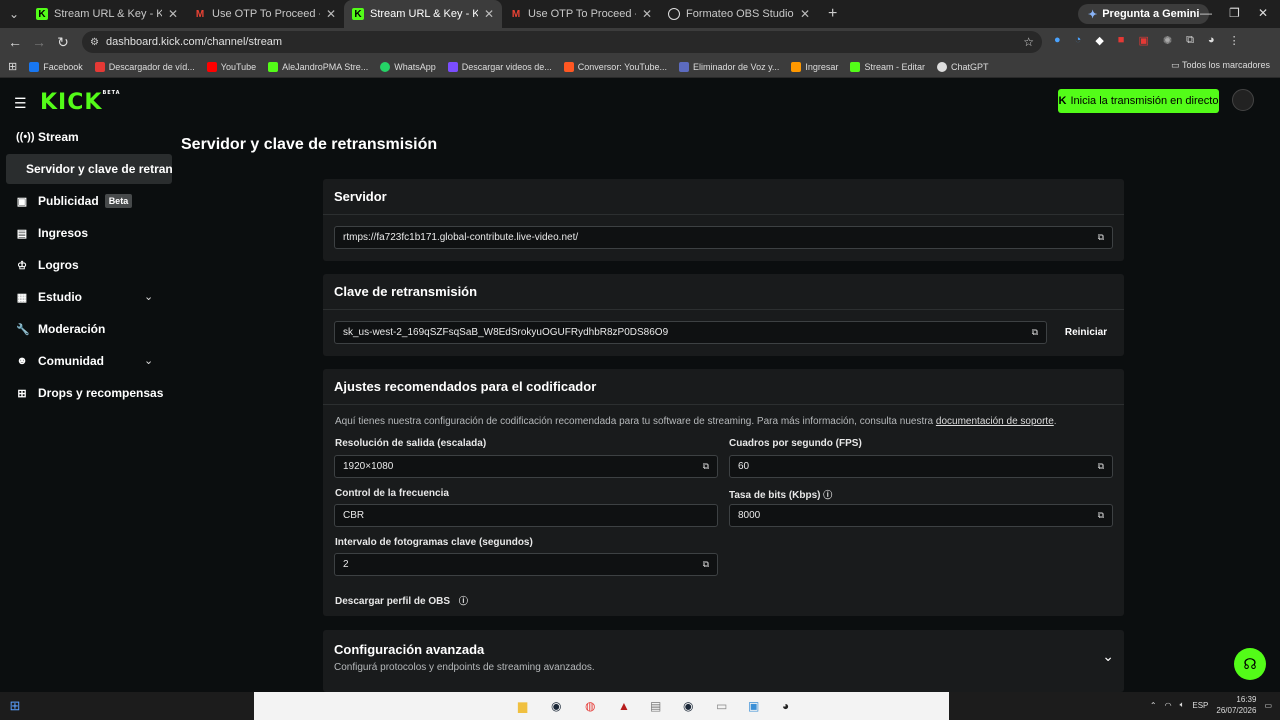 This screenshot has width=1280, height=720. What do you see at coordinates (832, 14) in the screenshot?
I see `new-tab-icon: +` at bounding box center [832, 14].